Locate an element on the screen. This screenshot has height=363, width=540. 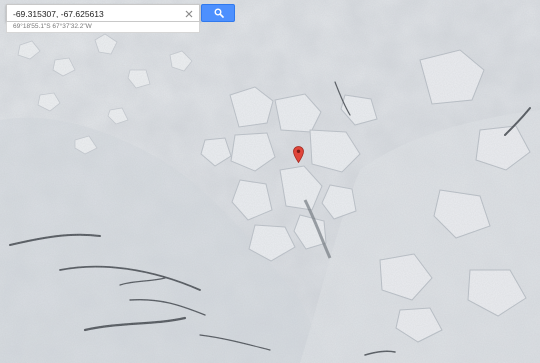
map-pin-icon is located at coordinates (298, 155).